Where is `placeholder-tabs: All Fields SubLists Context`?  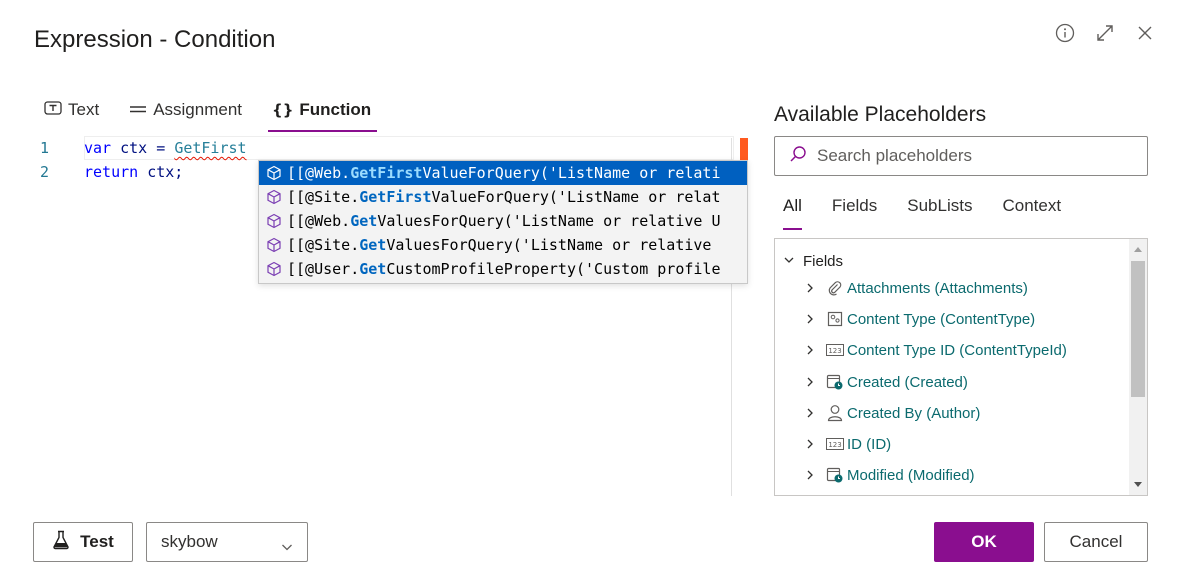
placeholder-tabs: All Fields SubLists Context is located at coordinates (922, 213).